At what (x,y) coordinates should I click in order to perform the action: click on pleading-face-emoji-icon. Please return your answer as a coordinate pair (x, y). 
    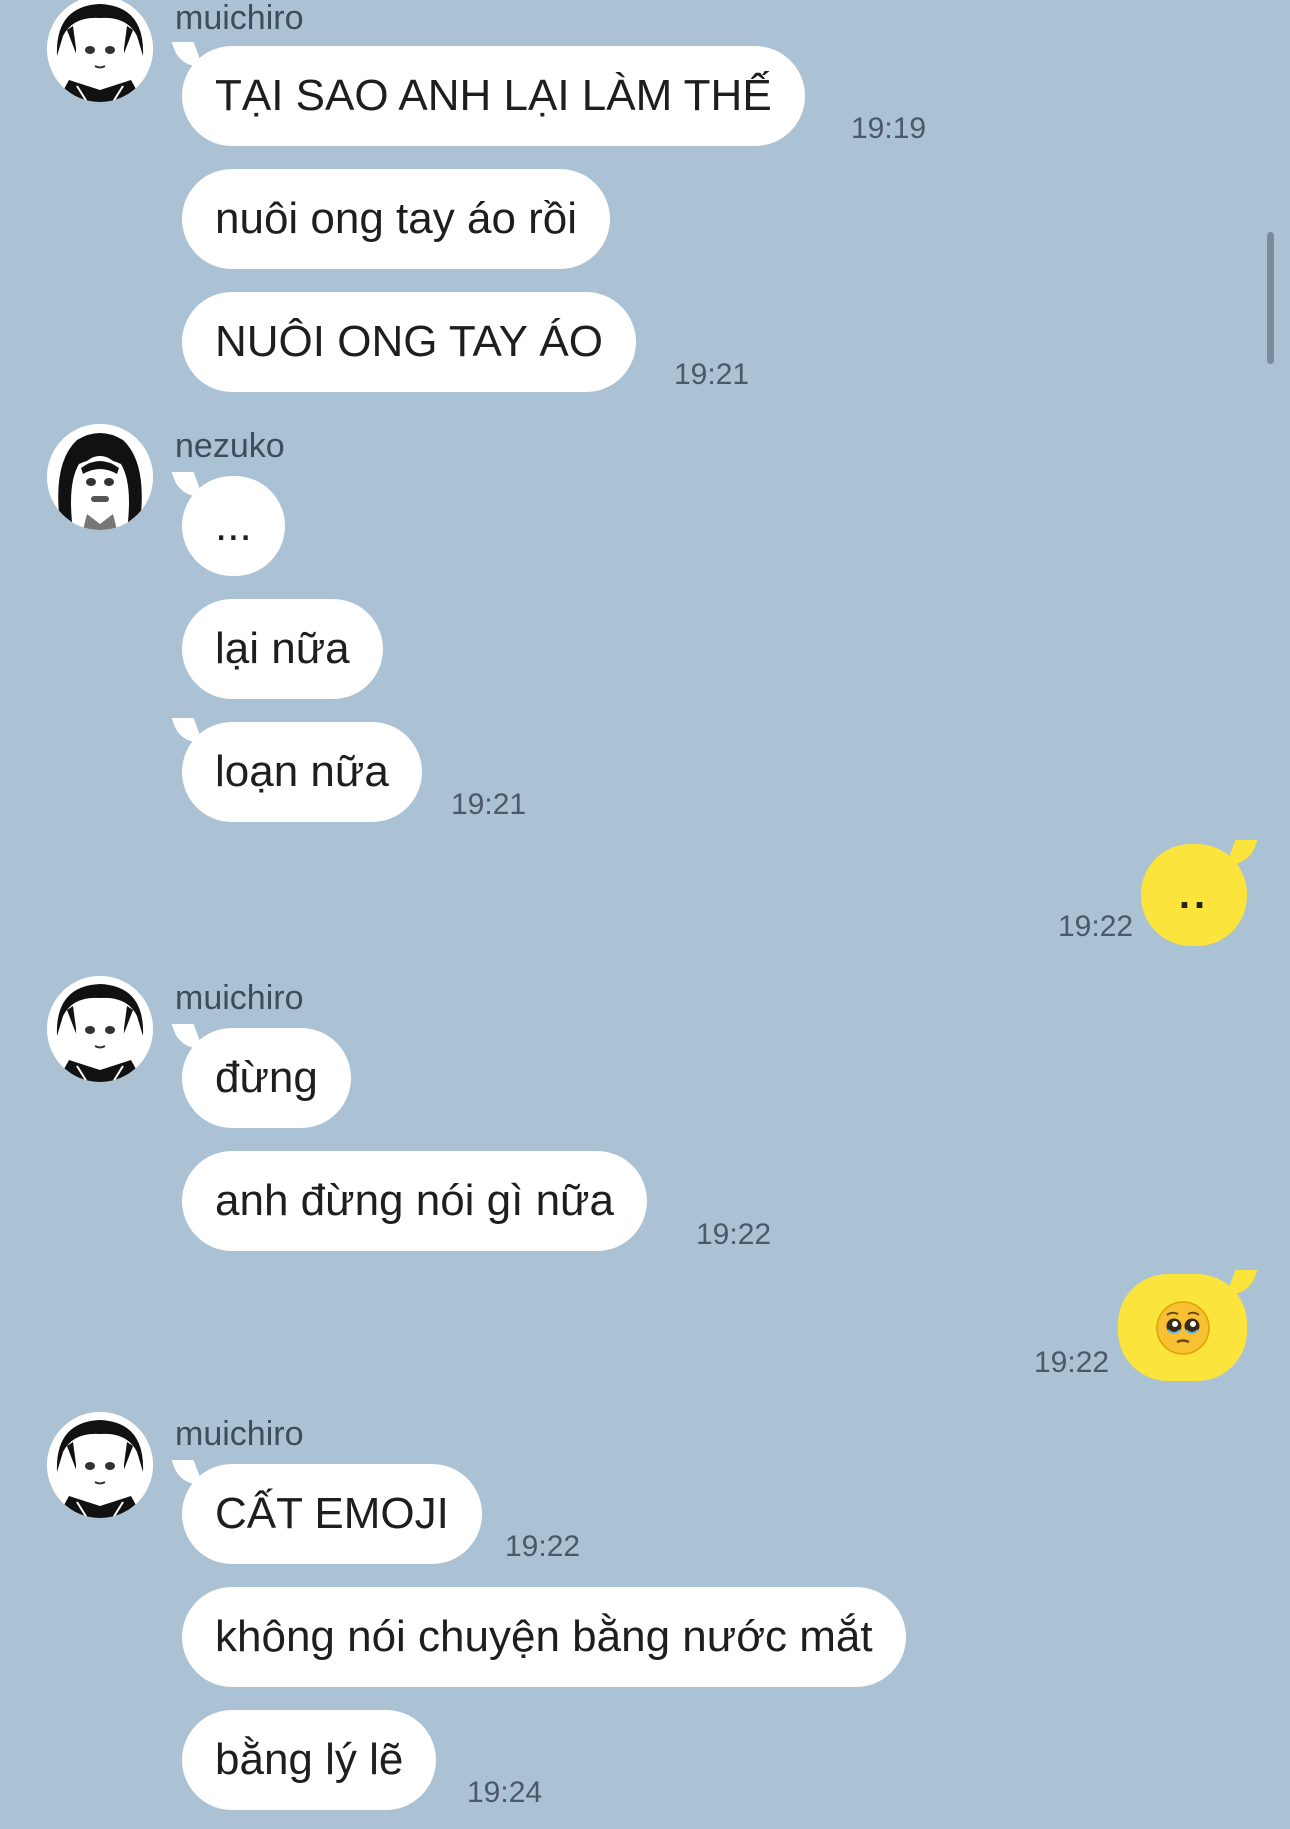
    Looking at the image, I should click on (1182, 1327).